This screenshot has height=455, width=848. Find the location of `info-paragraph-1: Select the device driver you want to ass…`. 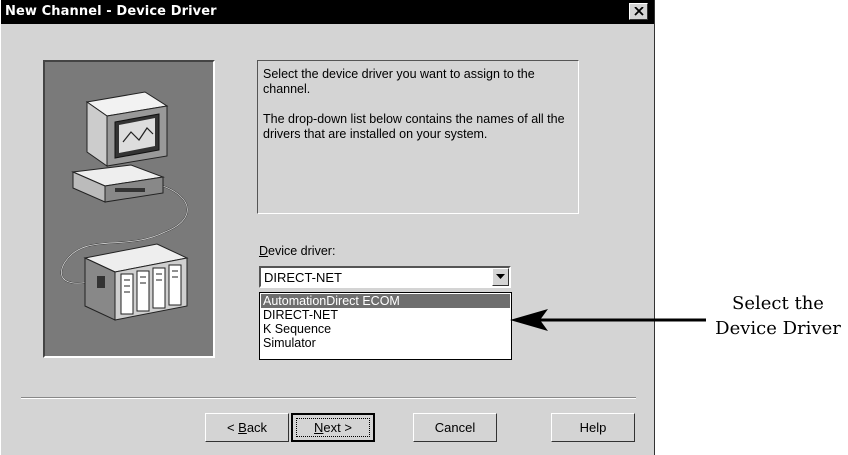

info-paragraph-1: Select the device driver you want to ass… is located at coordinates (399, 81).